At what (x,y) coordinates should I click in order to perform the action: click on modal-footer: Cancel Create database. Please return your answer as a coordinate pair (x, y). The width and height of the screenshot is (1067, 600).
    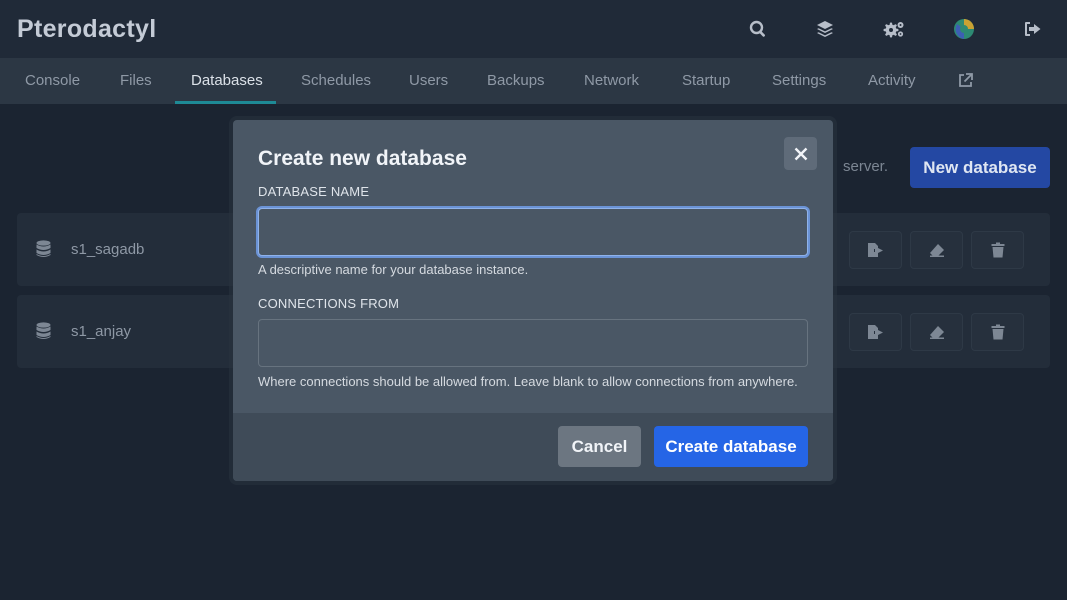
    Looking at the image, I should click on (533, 447).